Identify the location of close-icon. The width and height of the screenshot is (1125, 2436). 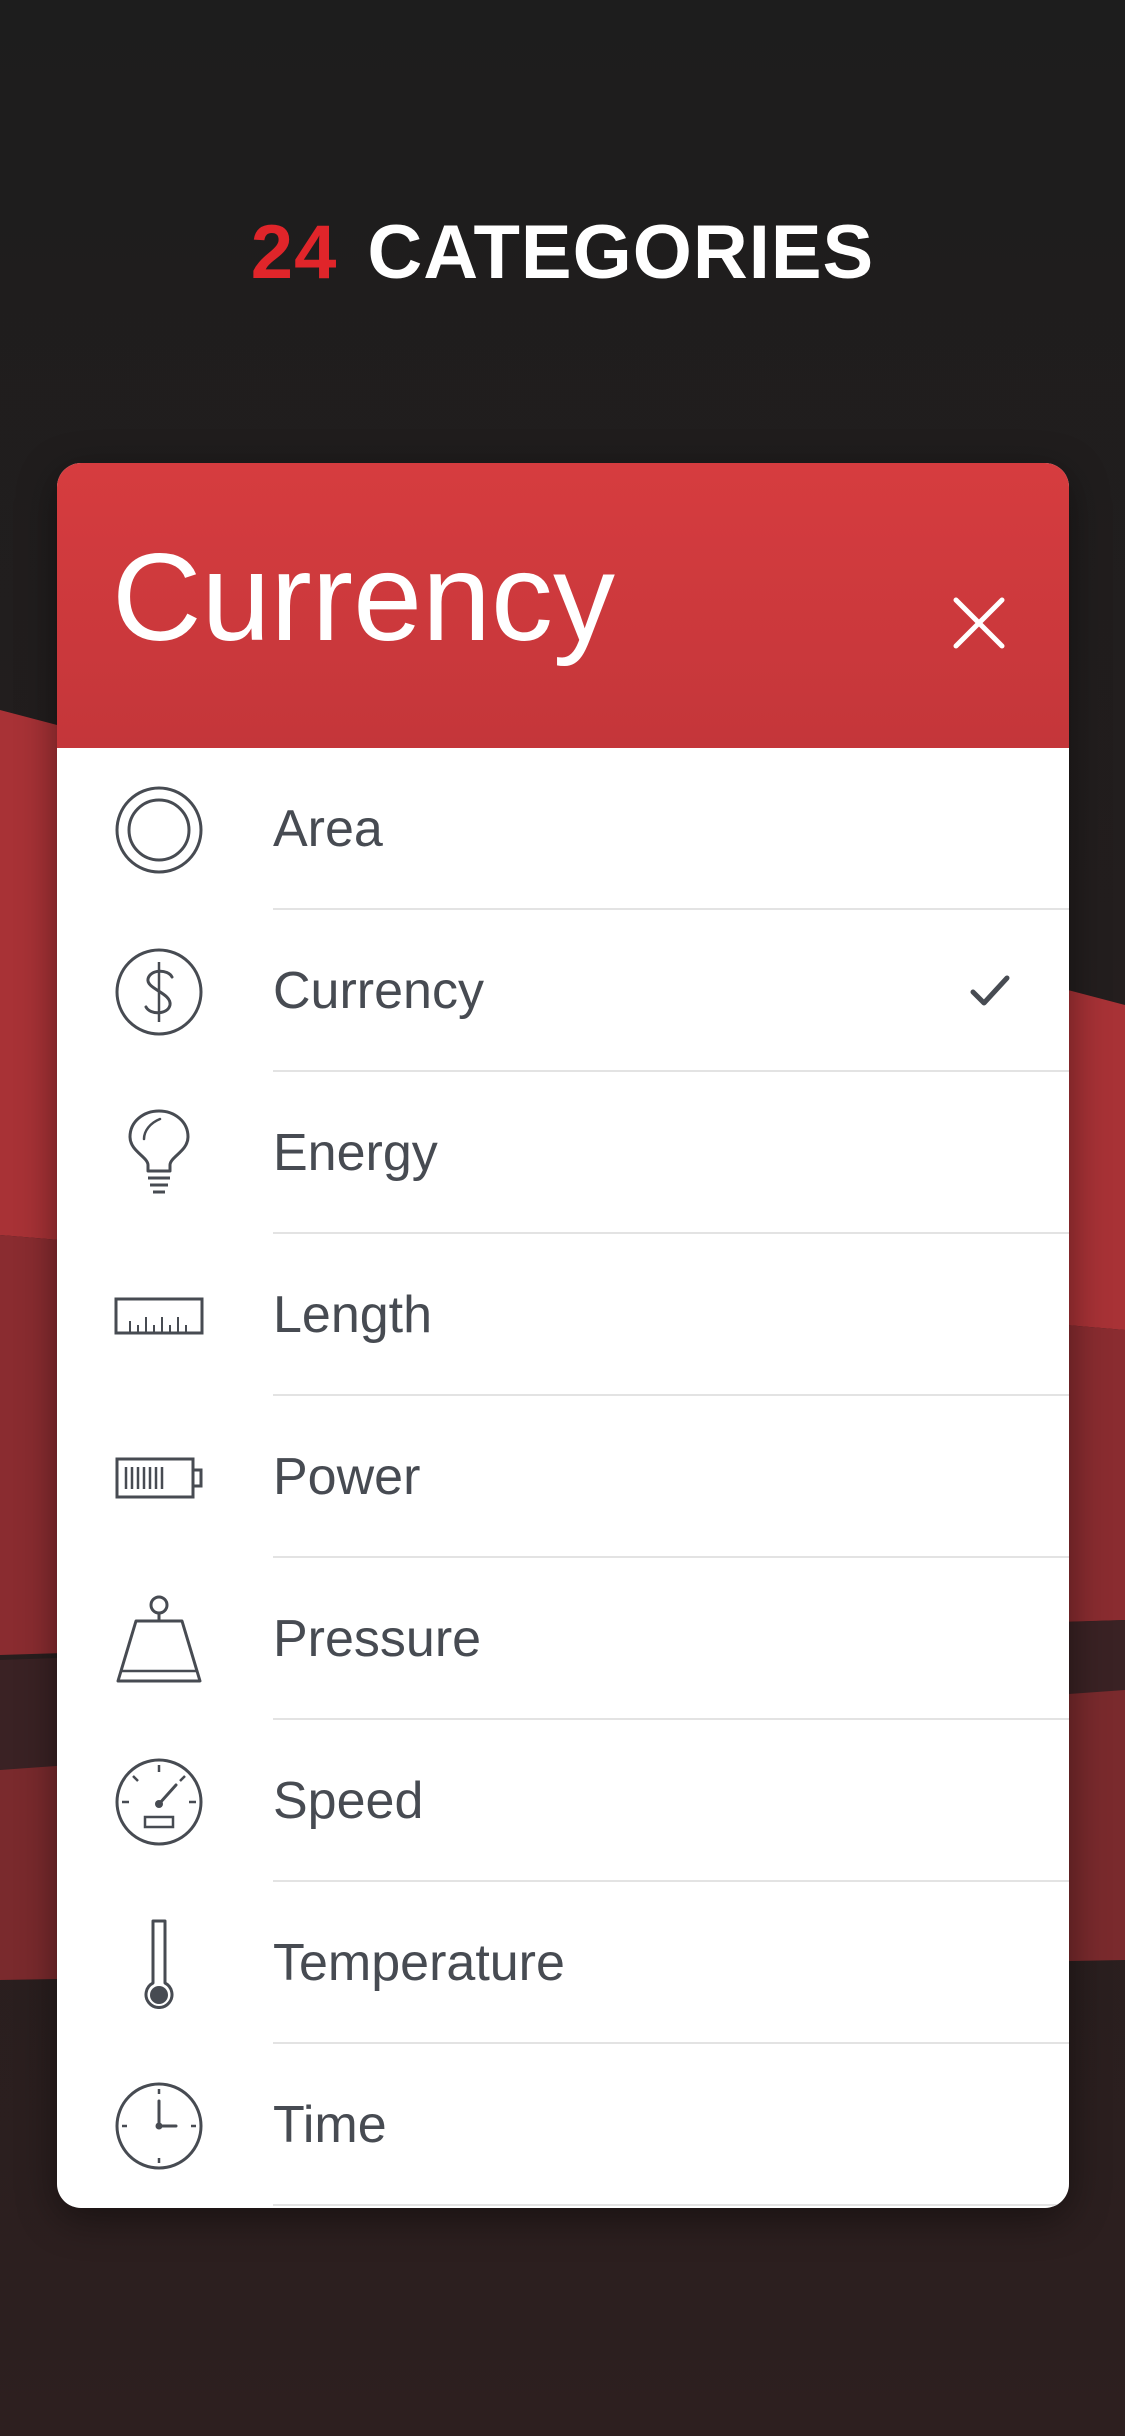
(979, 623).